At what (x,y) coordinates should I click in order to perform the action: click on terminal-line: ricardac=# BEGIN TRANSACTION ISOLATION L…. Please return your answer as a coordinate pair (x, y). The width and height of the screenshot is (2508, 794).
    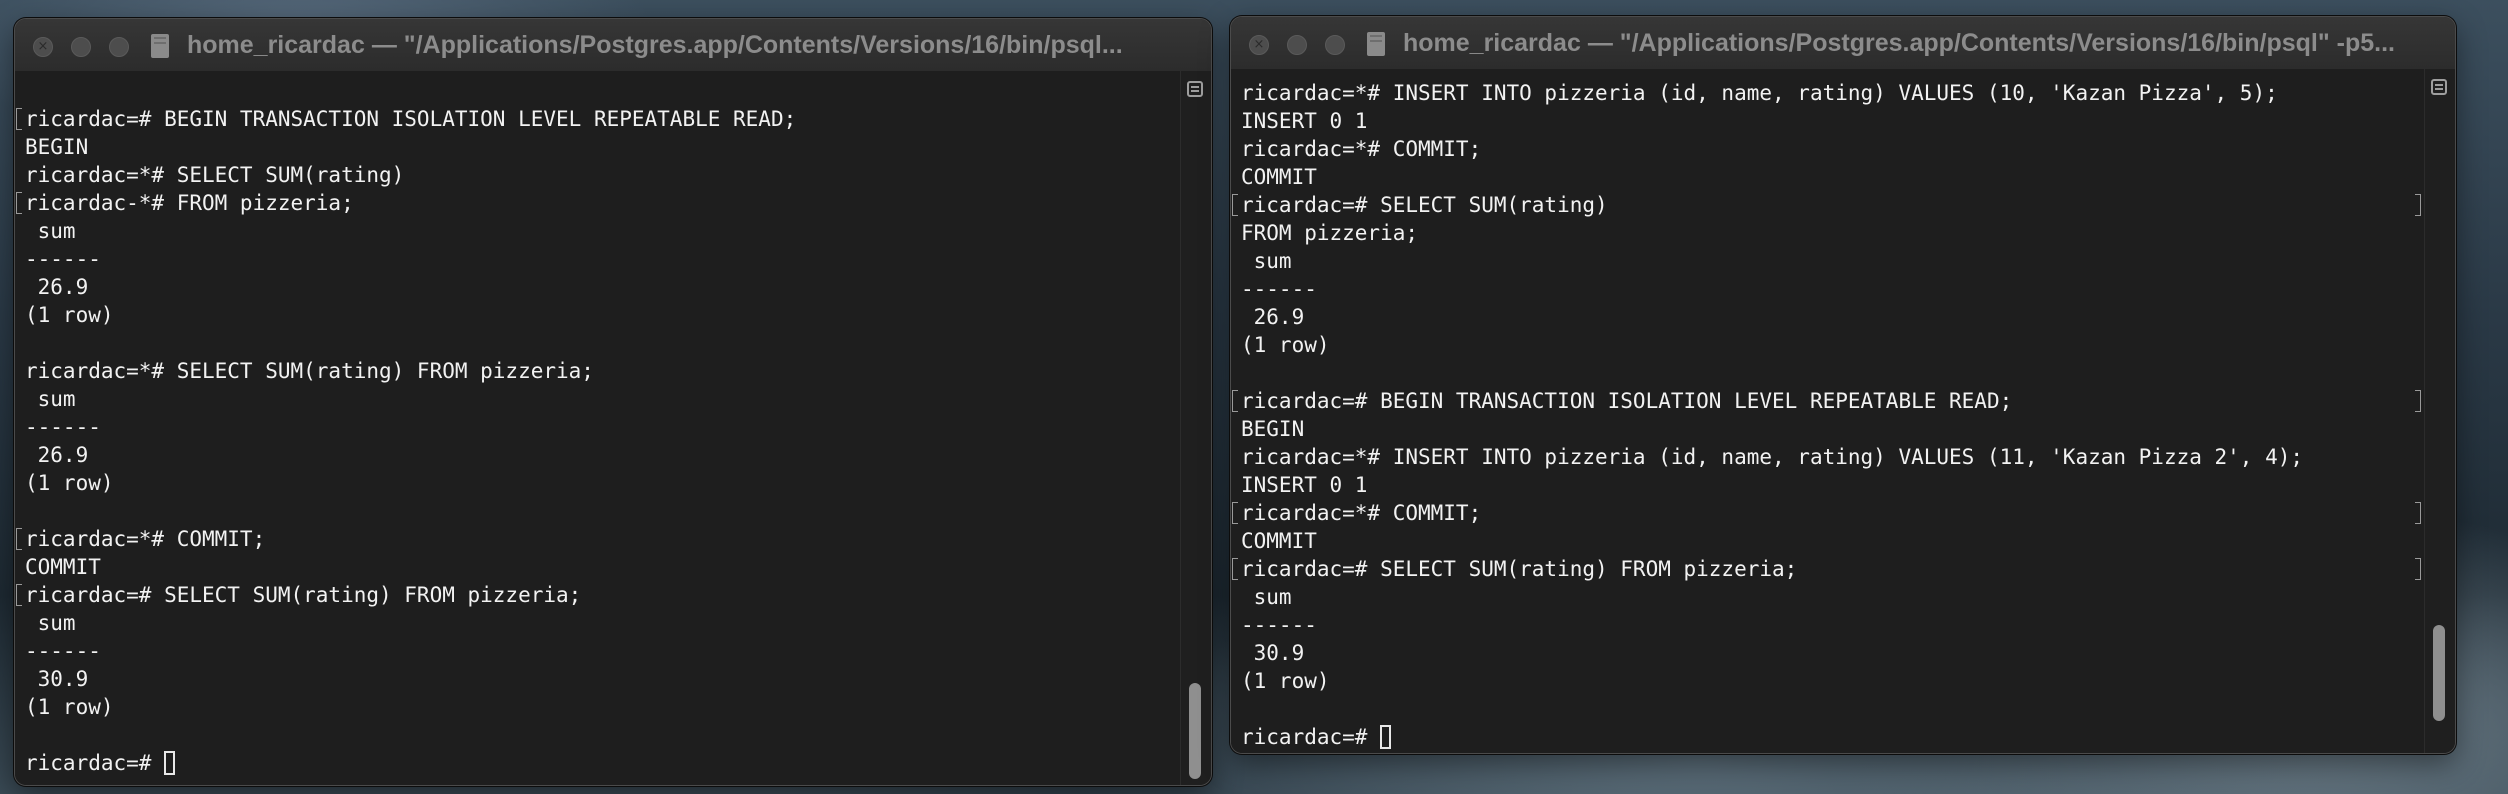
    Looking at the image, I should click on (603, 119).